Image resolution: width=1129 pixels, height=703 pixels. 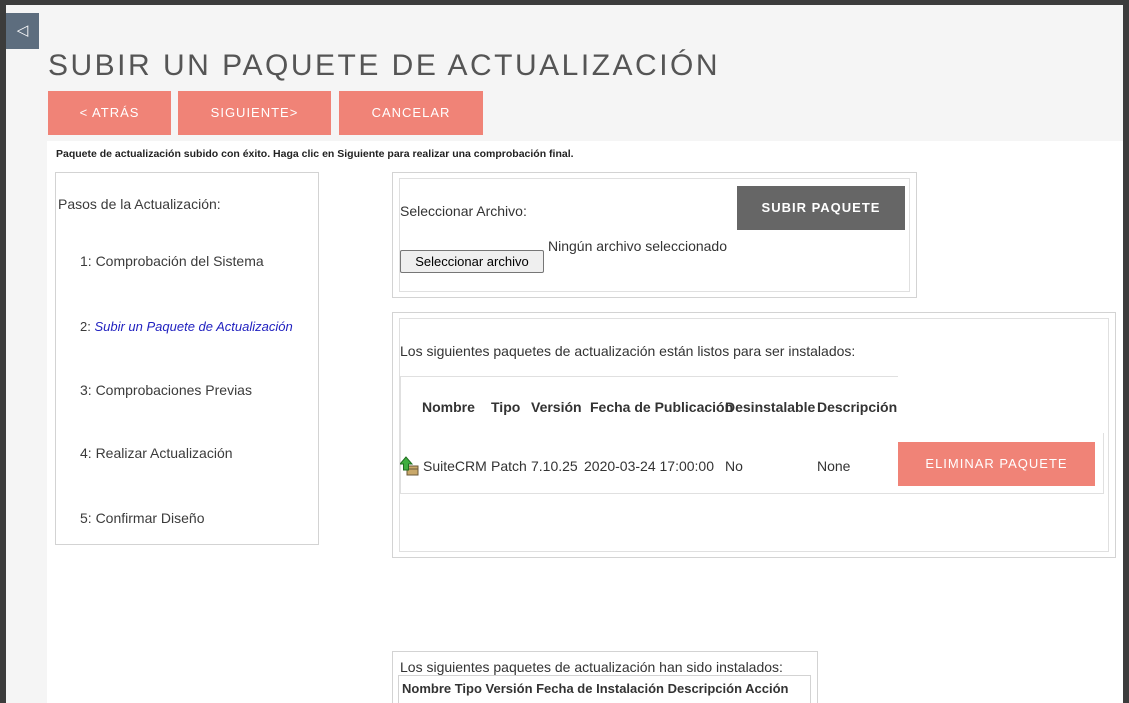 What do you see at coordinates (857, 407) in the screenshot?
I see `header-descripcion: Descripción` at bounding box center [857, 407].